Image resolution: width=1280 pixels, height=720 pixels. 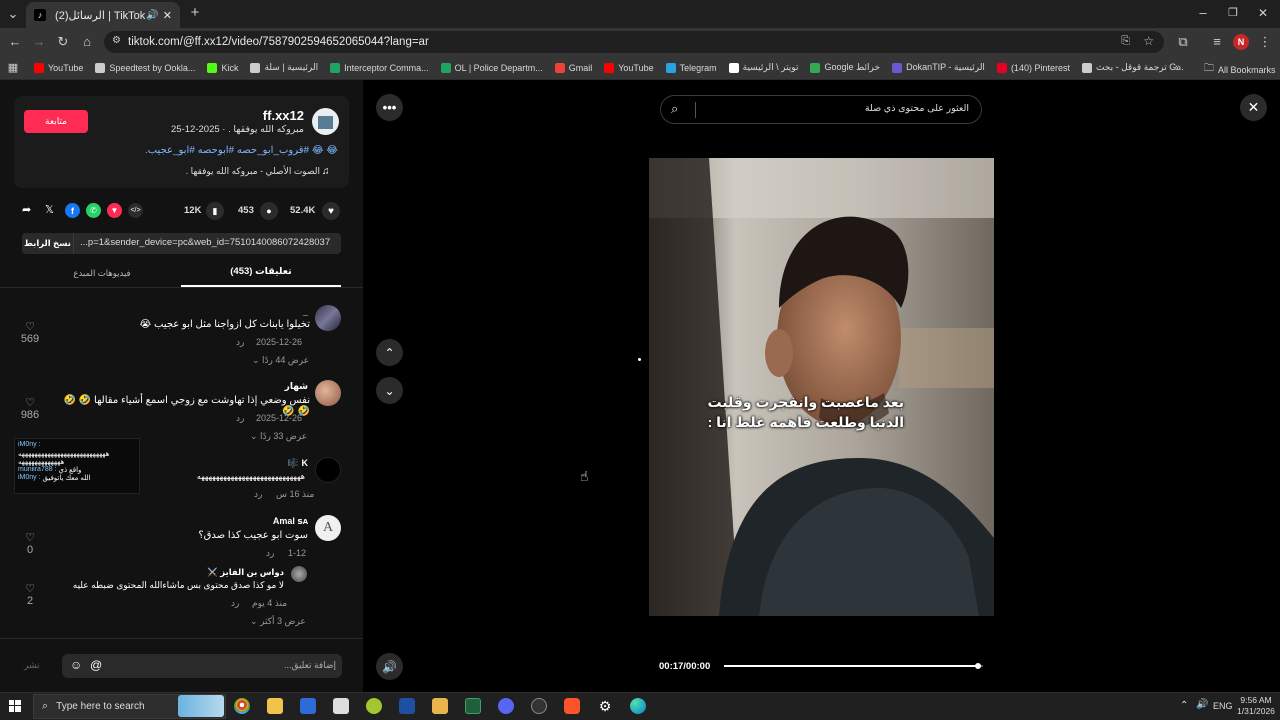 What do you see at coordinates (26, 209) in the screenshot?
I see `share-arrow-icon: ➦` at bounding box center [26, 209].